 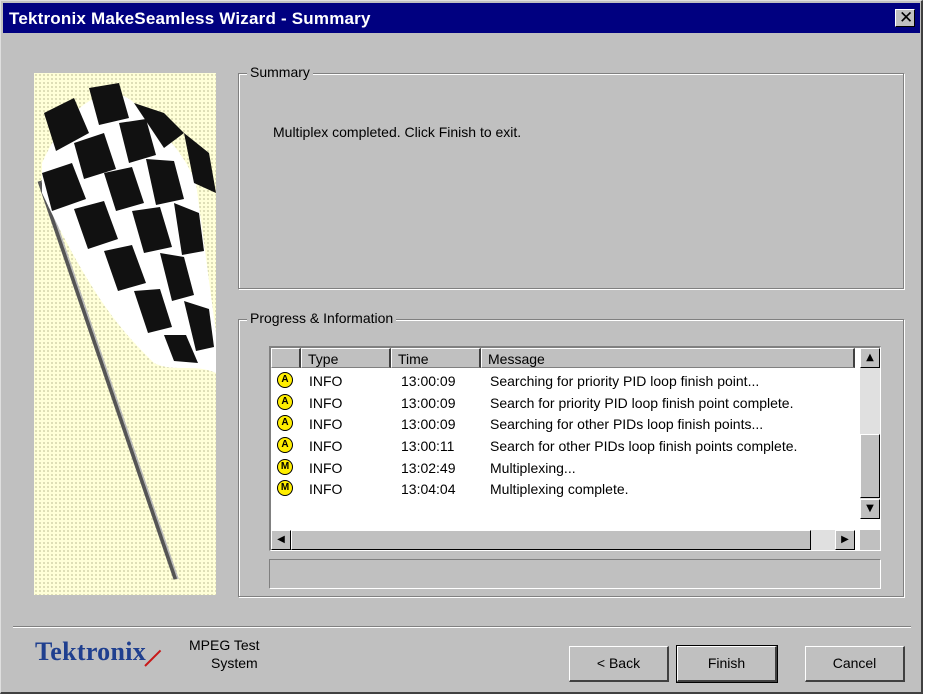 I want to click on column-header-icon, so click(x=286, y=358).